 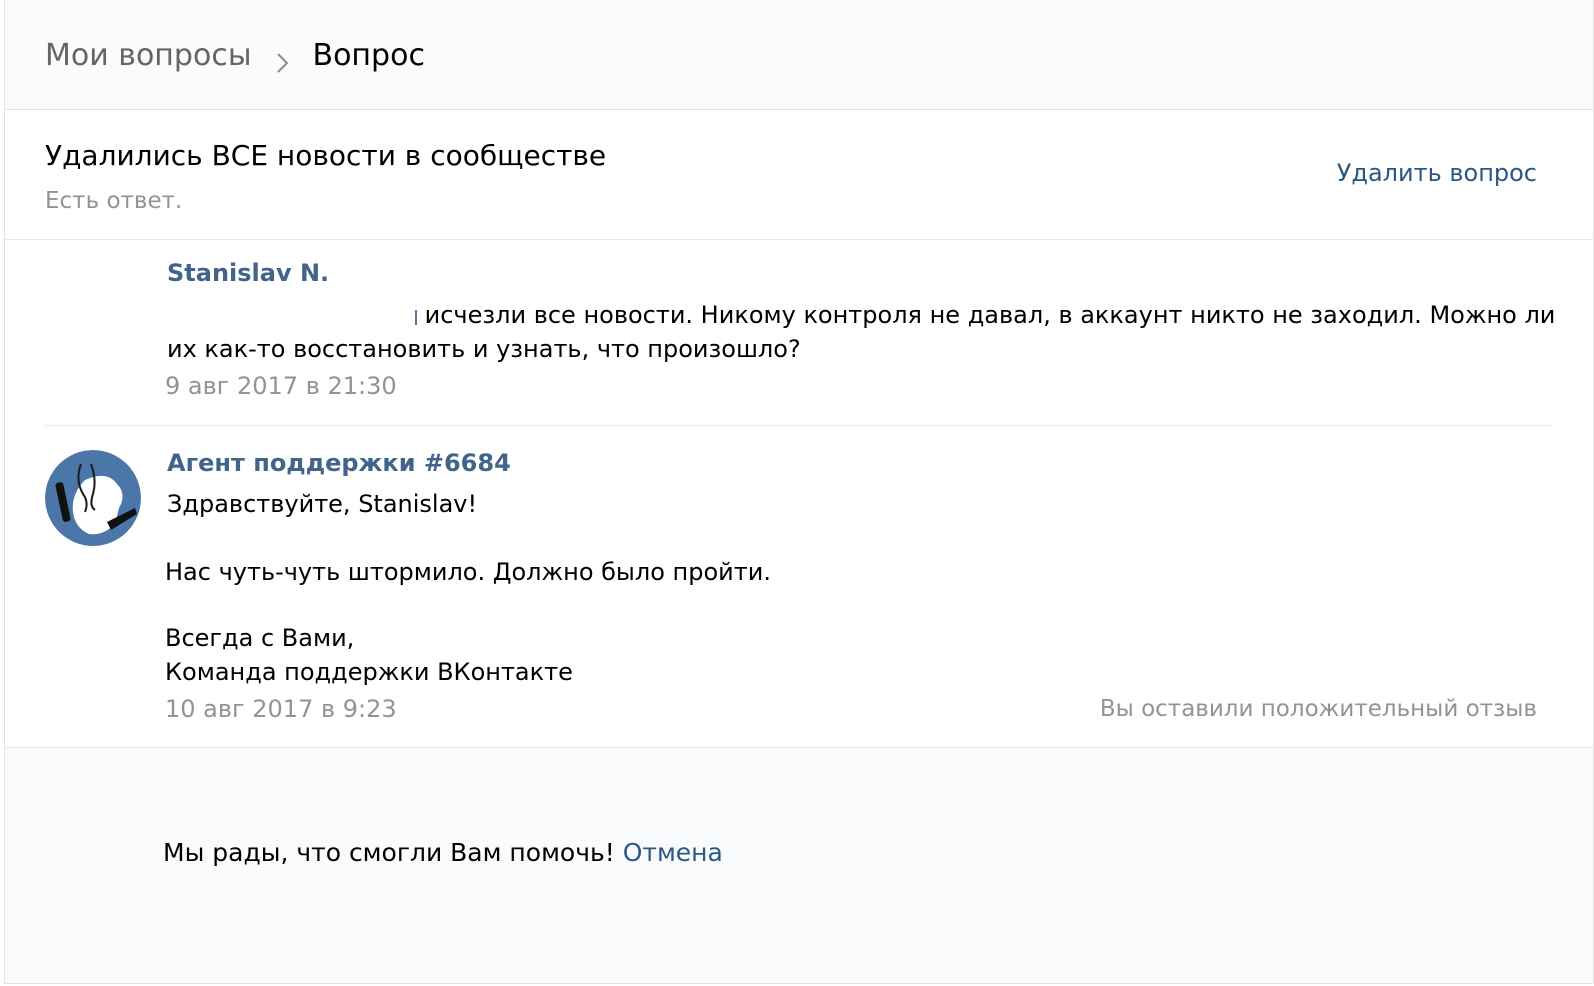 I want to click on support-agent-avatar, so click(x=93, y=498).